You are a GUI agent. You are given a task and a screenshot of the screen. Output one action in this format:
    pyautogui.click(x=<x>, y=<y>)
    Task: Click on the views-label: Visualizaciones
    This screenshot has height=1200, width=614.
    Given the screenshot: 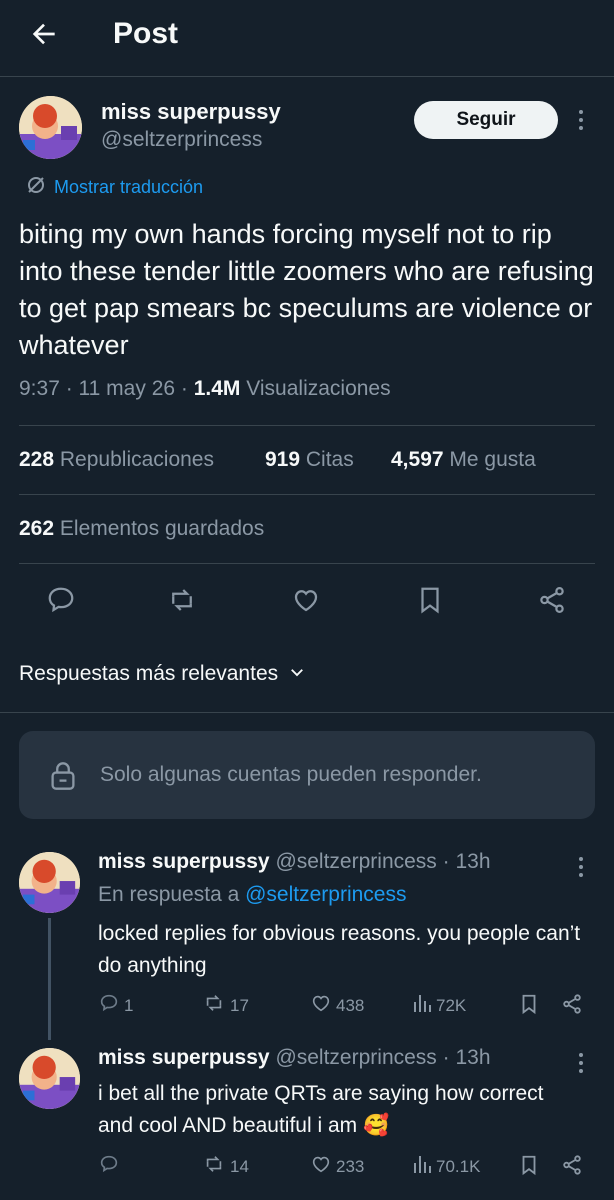 What is the action you would take?
    pyautogui.click(x=318, y=388)
    